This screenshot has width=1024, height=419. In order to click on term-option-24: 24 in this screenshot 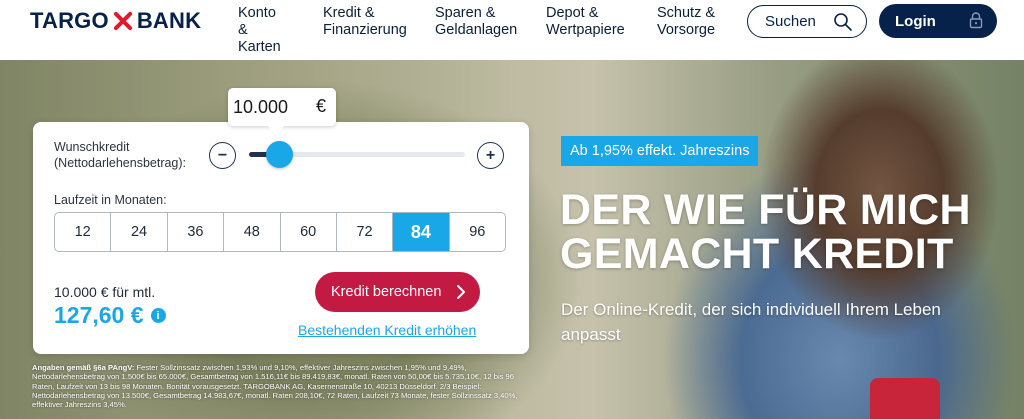, I will do `click(139, 232)`.